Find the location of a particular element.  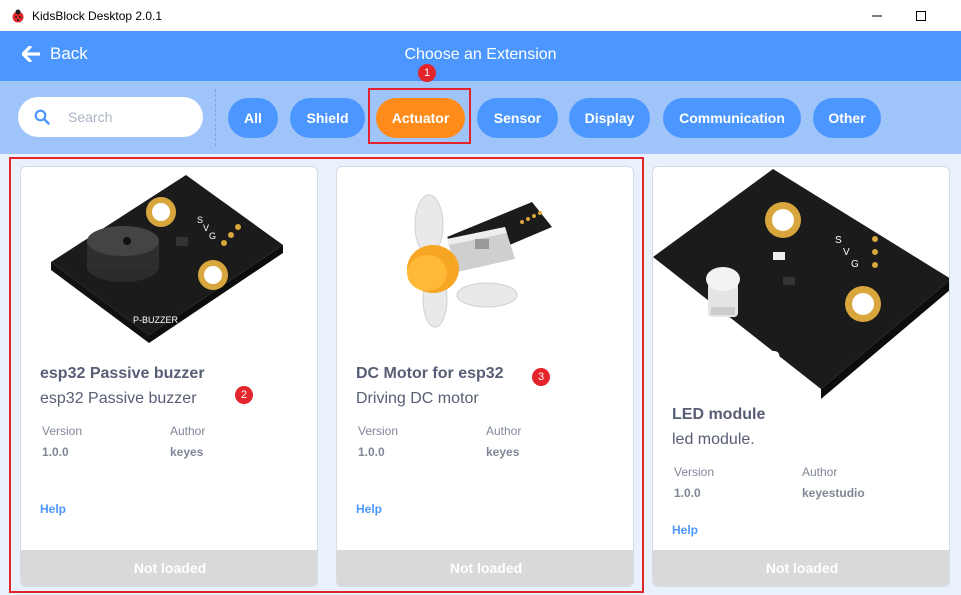

tag-all: All is located at coordinates (253, 118).